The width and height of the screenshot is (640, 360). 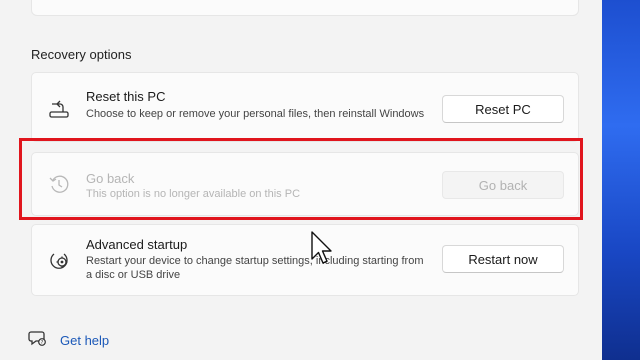 I want to click on reset-pc-icon, so click(x=59, y=110).